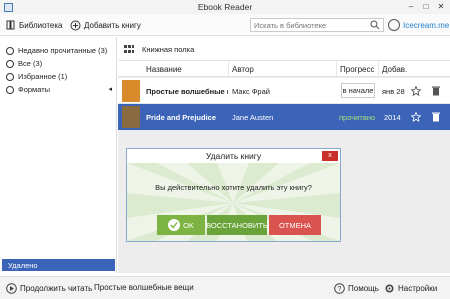 This screenshot has width=450, height=299. I want to click on sidebar-item-label: Избранное (1), so click(43, 76).